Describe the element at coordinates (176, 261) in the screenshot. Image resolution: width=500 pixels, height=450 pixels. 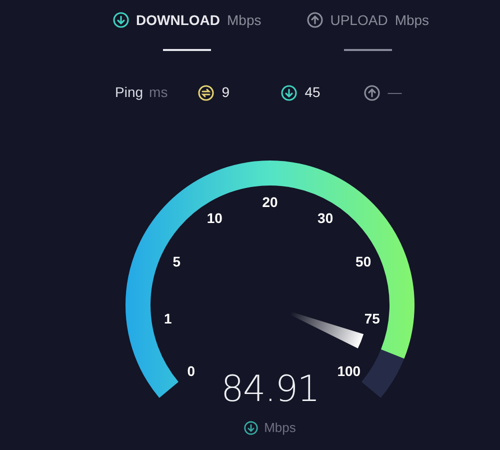
I see `scale-label: 5` at that location.